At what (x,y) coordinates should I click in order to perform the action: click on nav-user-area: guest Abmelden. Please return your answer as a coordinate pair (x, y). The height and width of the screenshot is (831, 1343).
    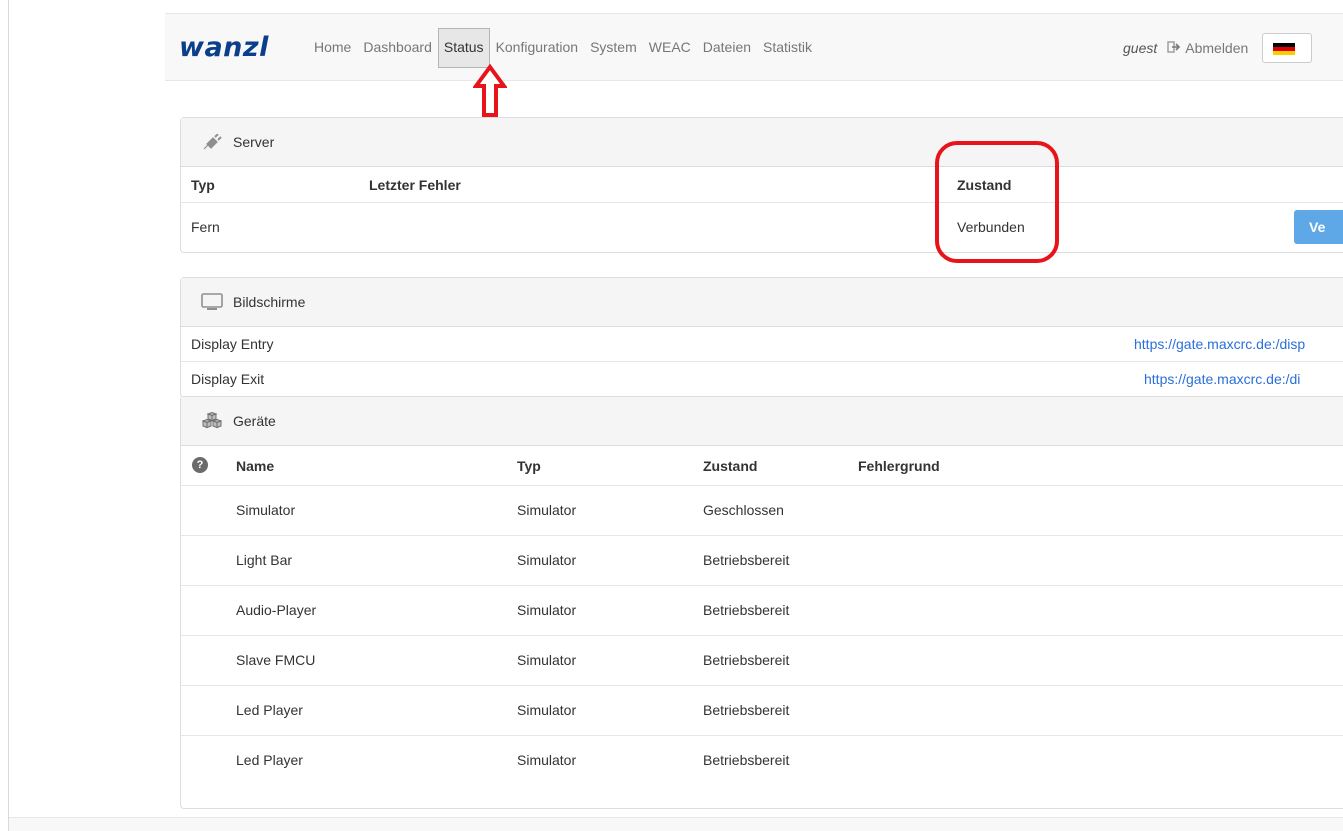
    Looking at the image, I should click on (1218, 48).